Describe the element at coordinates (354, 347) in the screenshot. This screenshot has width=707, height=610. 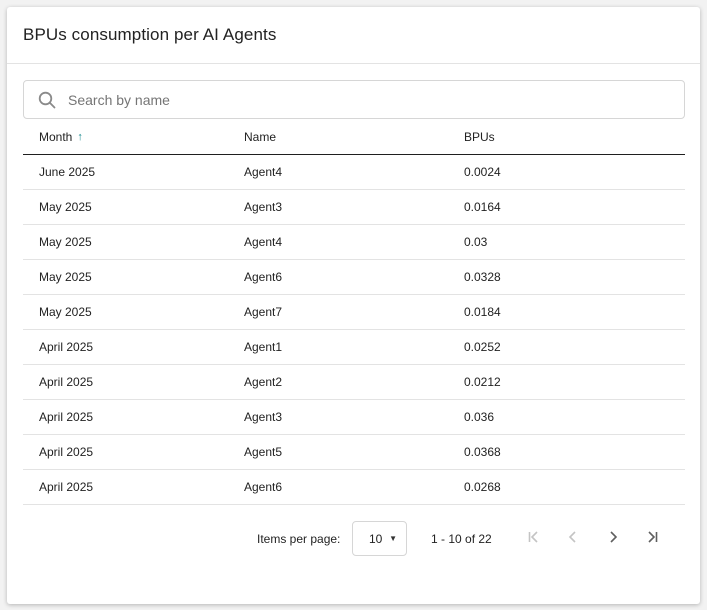
I see `table-row: April 2025 Agent1 0.0252` at that location.